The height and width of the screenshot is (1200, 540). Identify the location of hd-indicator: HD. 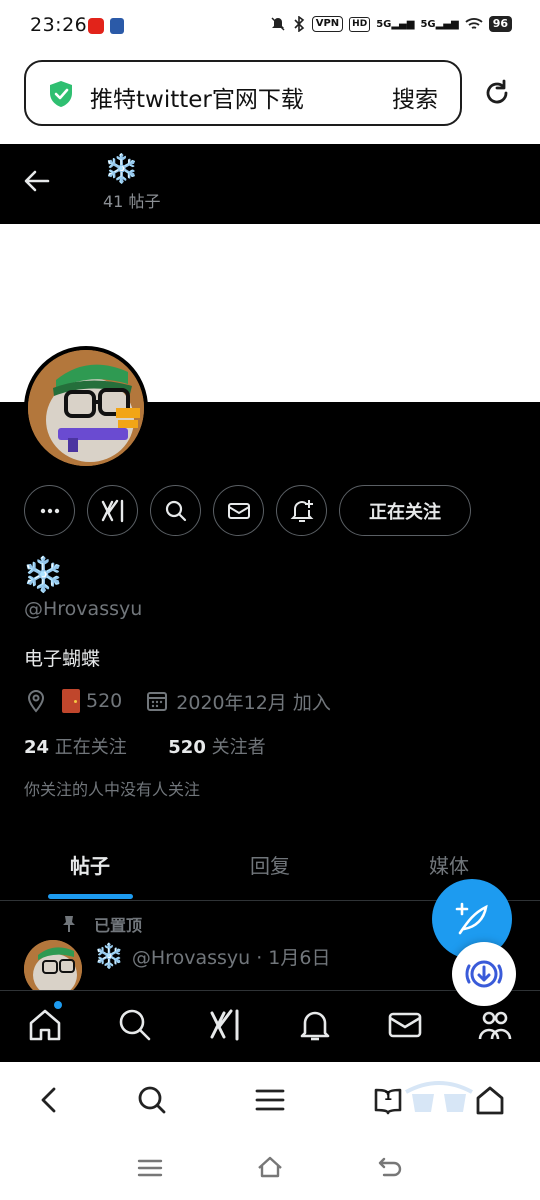
(360, 24).